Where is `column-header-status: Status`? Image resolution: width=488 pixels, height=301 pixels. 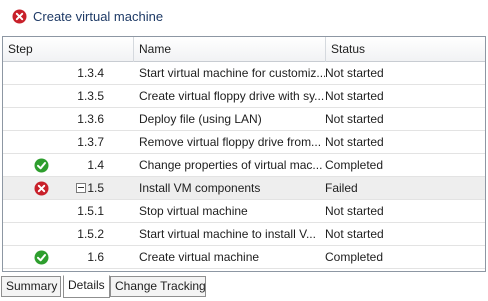
column-header-status: Status is located at coordinates (405, 49).